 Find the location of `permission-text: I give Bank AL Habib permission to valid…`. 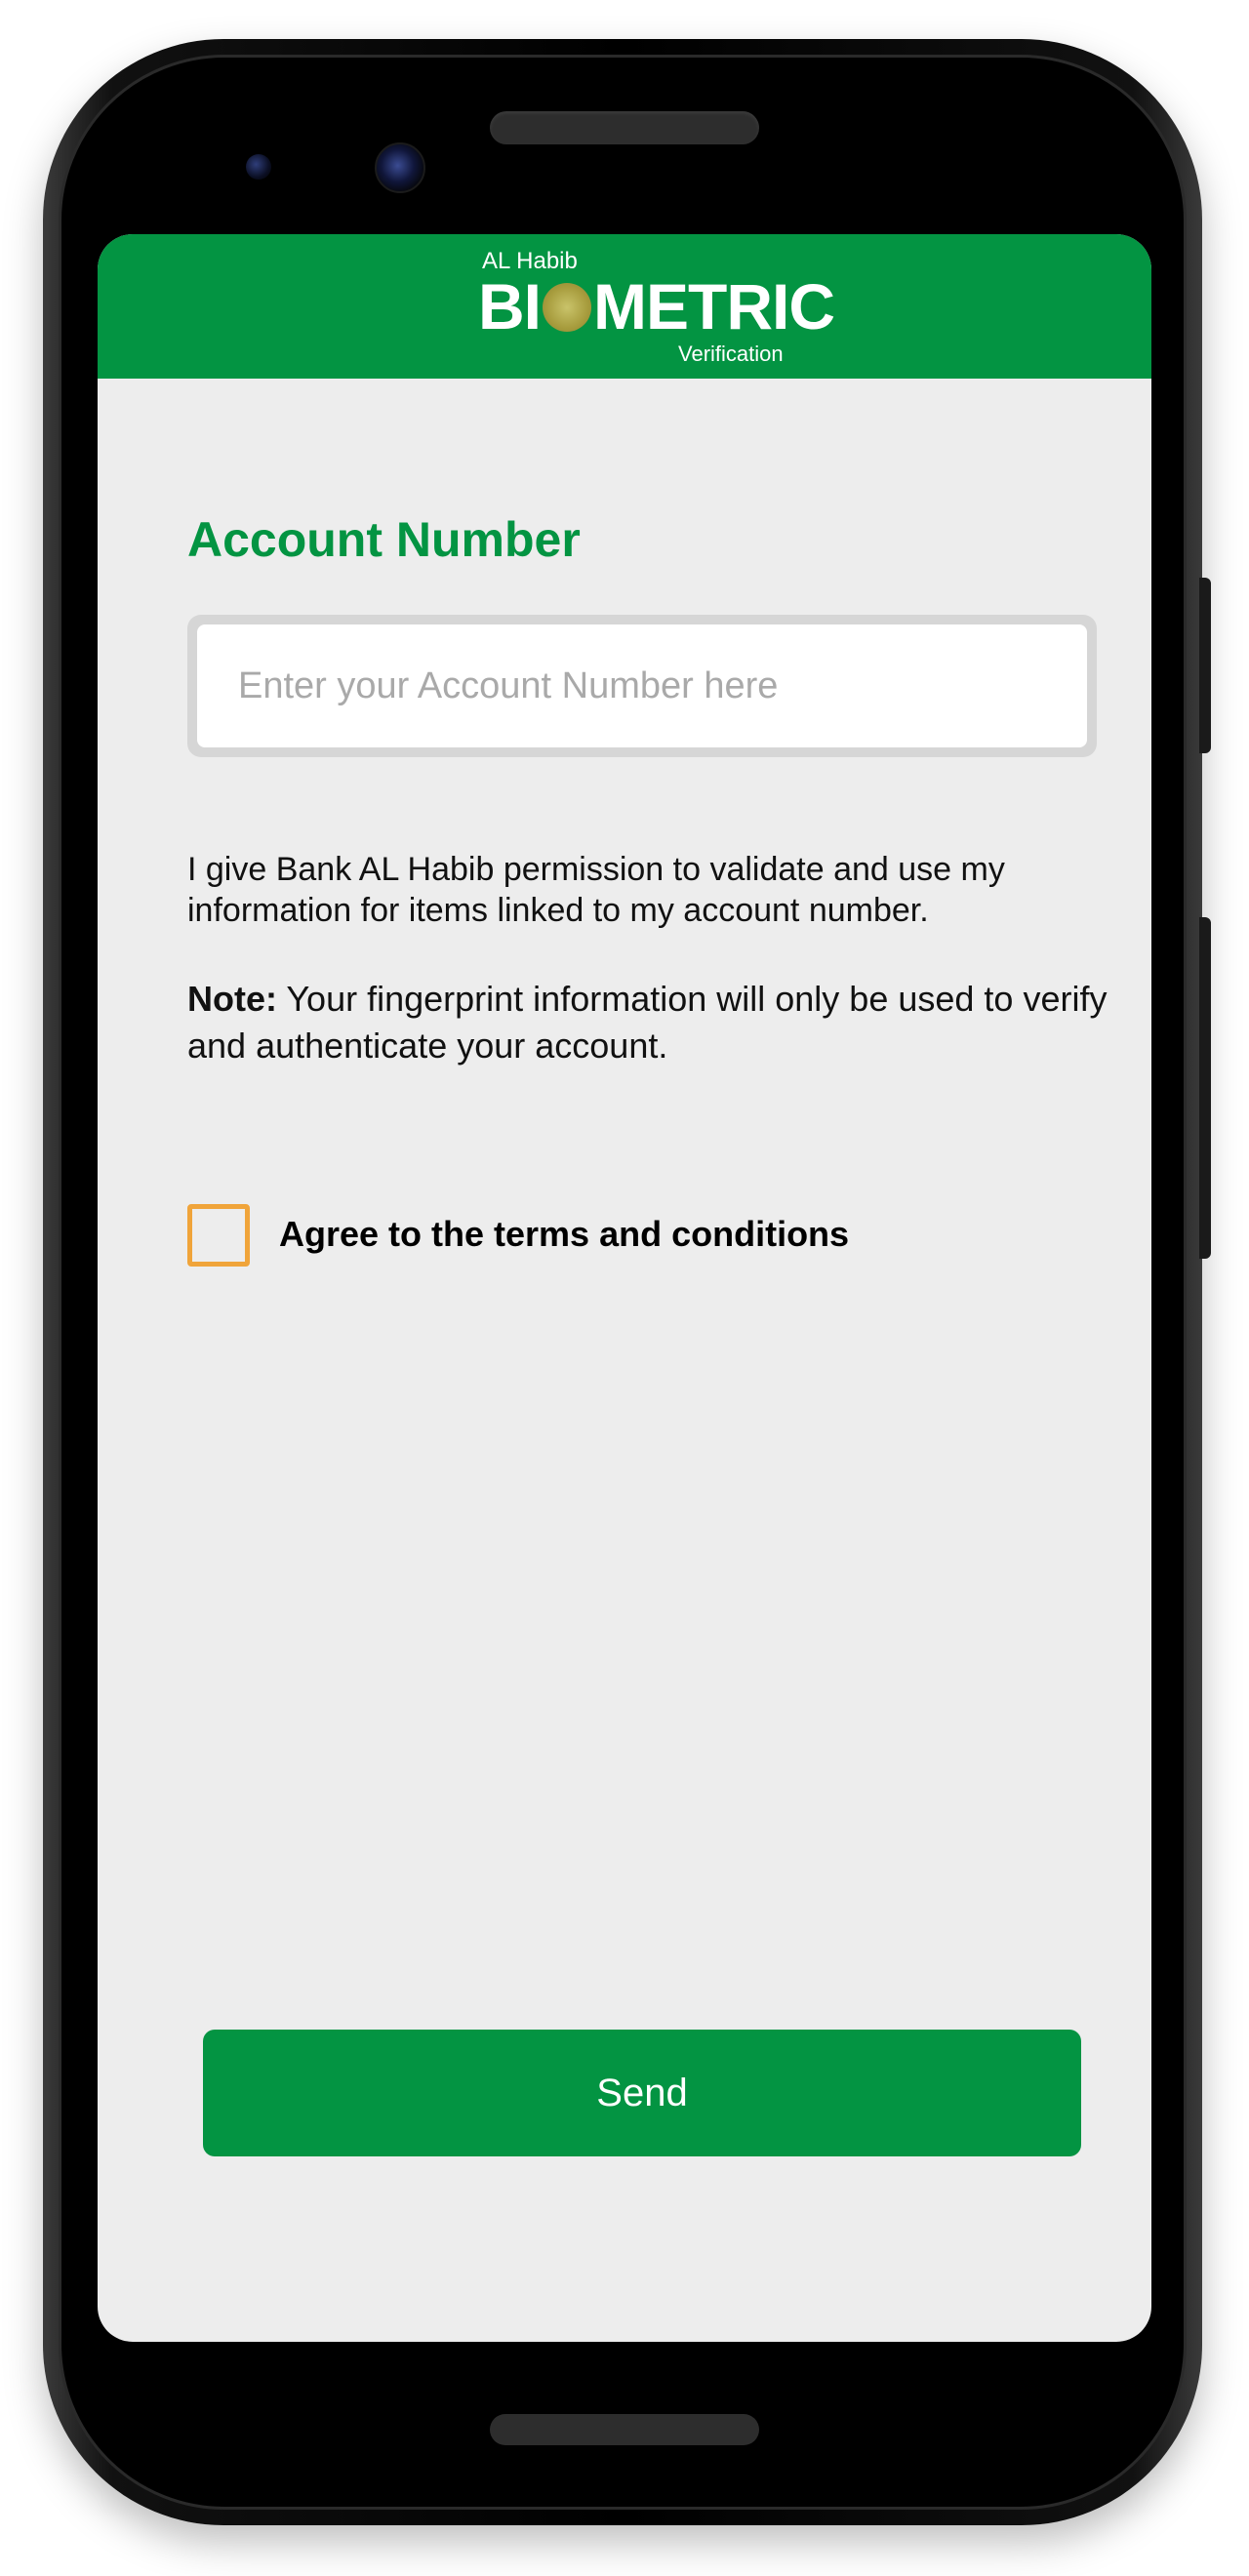

permission-text: I give Bank AL Habib permission to valid… is located at coordinates (596, 890).